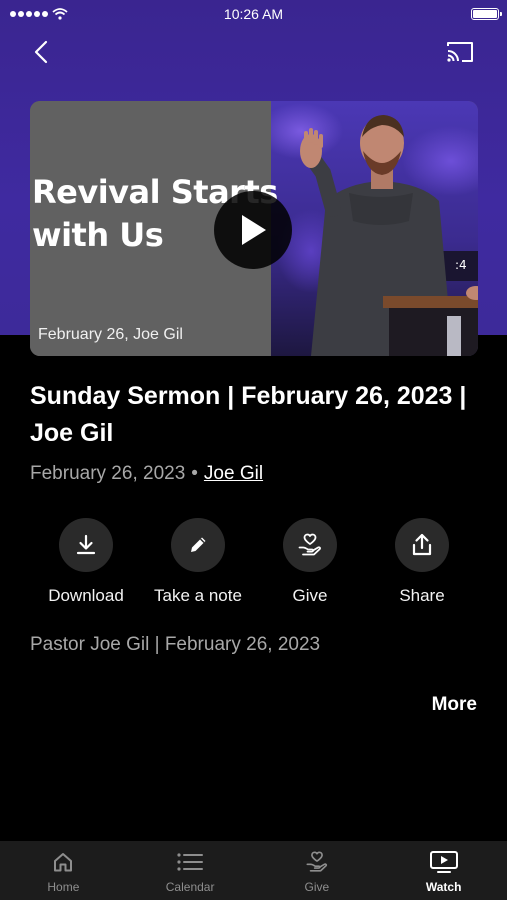 Image resolution: width=507 pixels, height=900 pixels. Describe the element at coordinates (190, 887) in the screenshot. I see `tab-calendar-label: Calendar` at that location.